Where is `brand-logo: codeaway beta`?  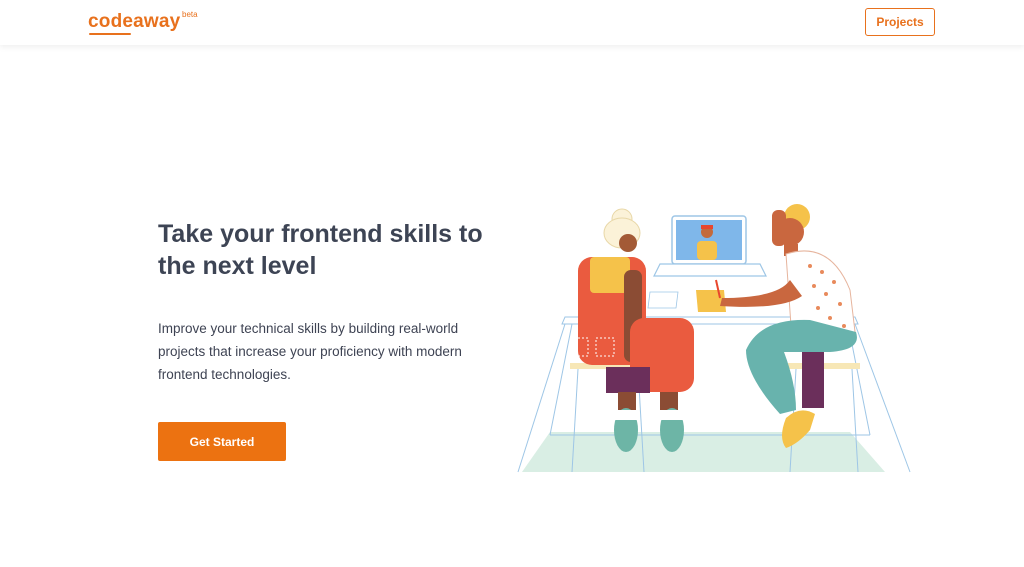 brand-logo: codeaway beta is located at coordinates (143, 22).